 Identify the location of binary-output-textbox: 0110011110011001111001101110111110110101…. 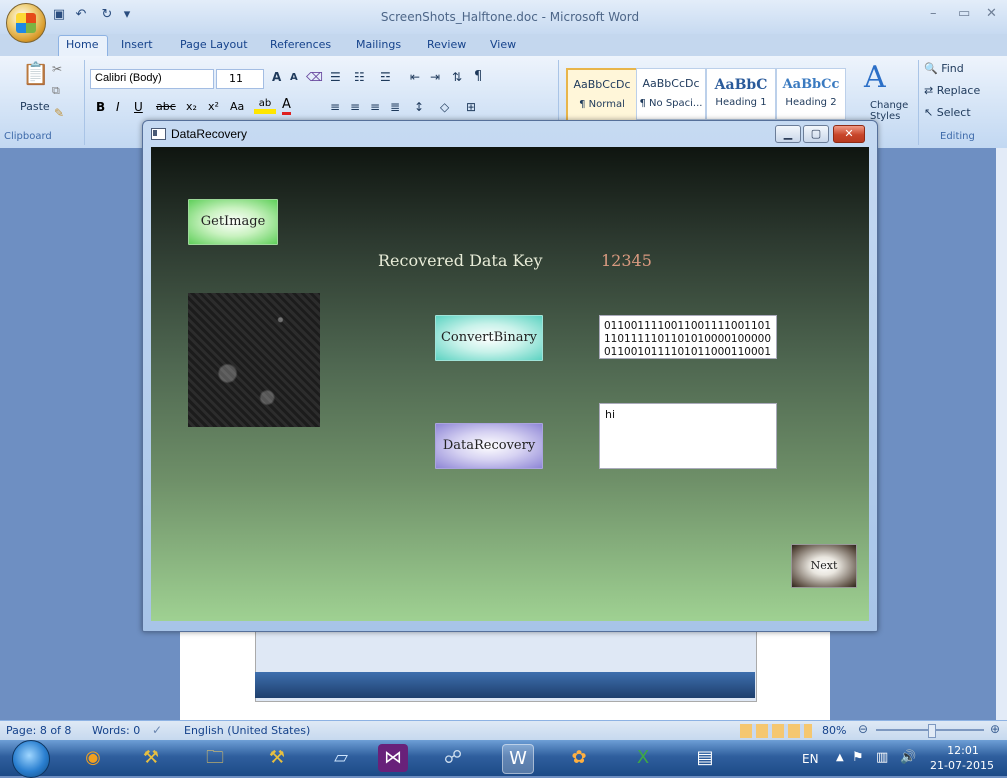
(688, 337).